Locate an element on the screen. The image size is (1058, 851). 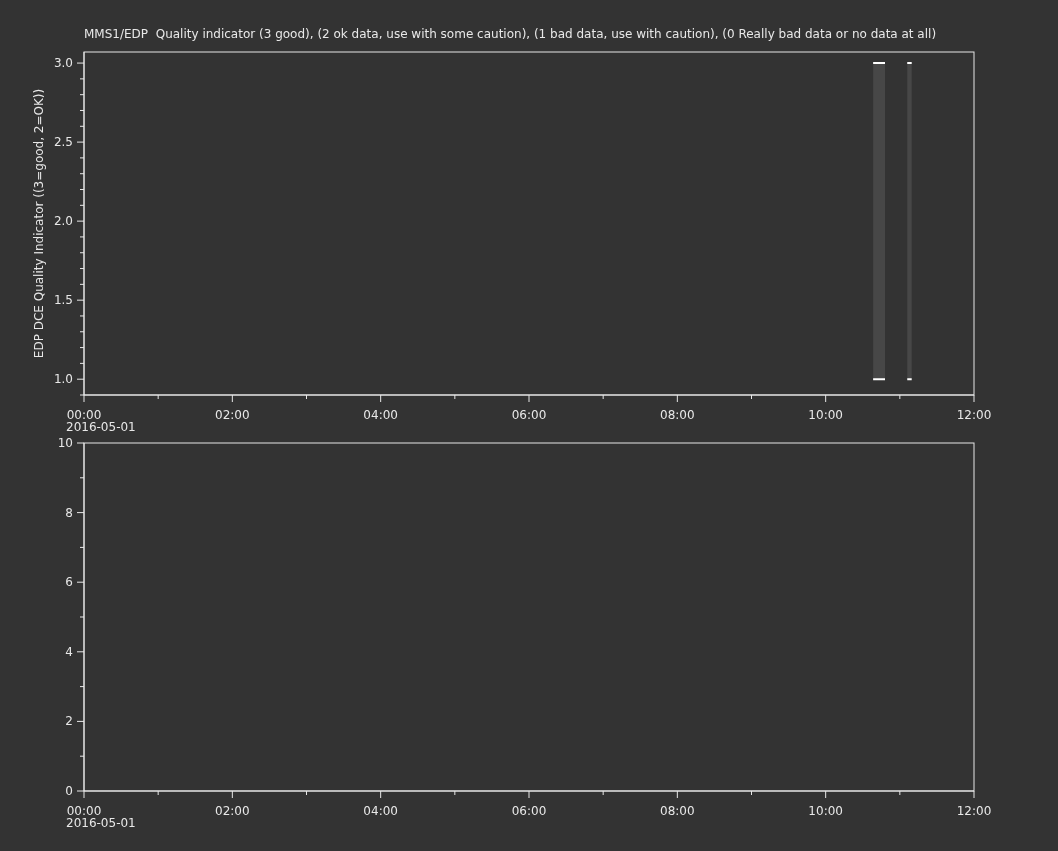
y-tick-label: 10 is located at coordinates (65, 443).